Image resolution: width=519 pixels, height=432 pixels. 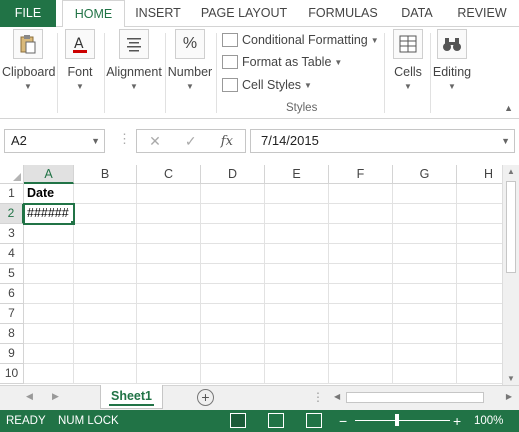 I want to click on cell-a2: ######, so click(x=49, y=214).